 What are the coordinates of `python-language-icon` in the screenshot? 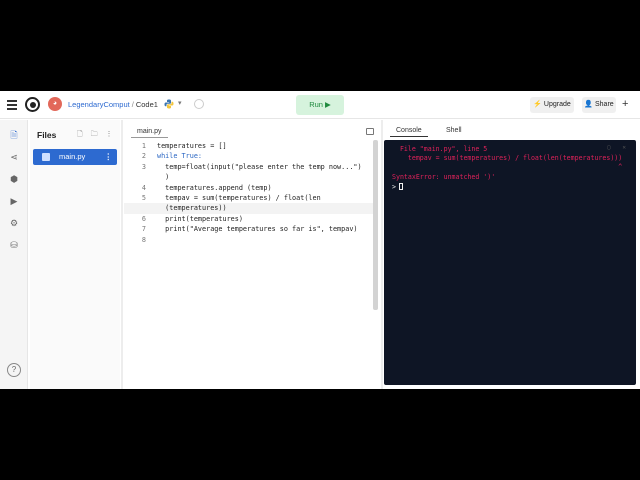 It's located at (169, 104).